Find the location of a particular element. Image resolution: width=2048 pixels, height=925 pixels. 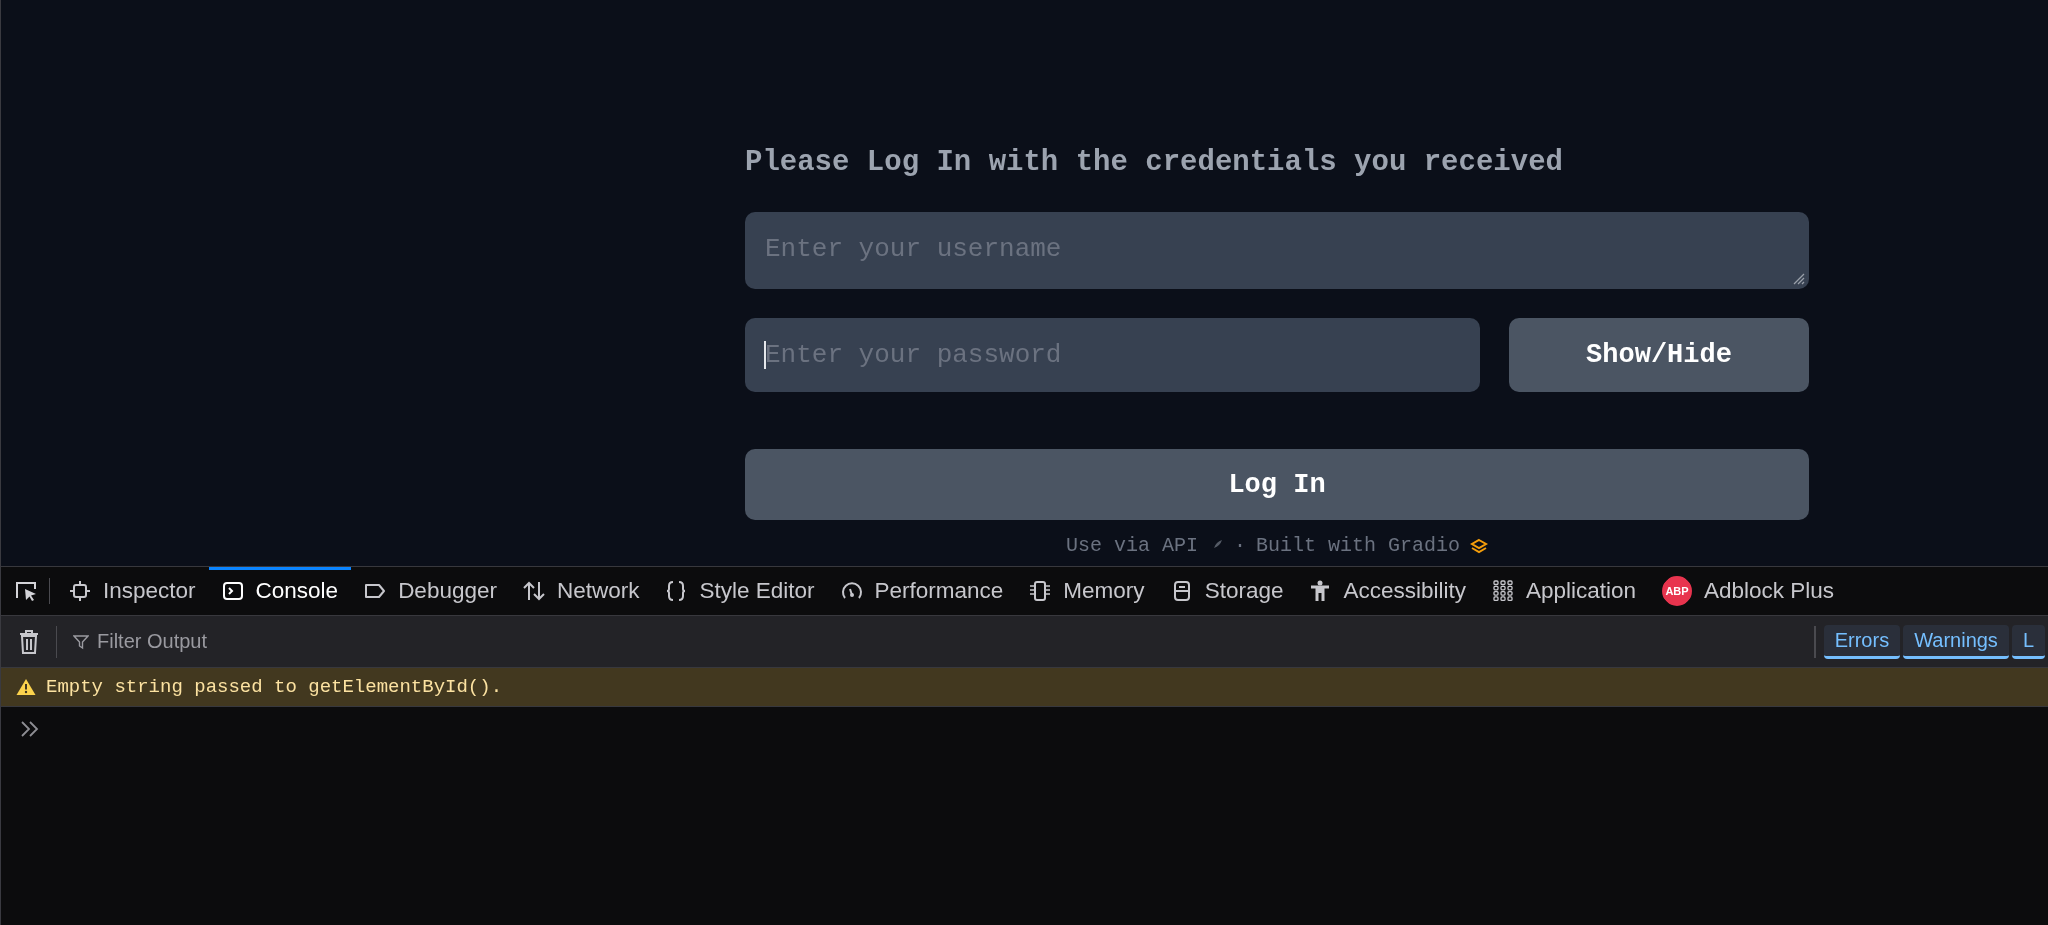

braces-icon is located at coordinates (676, 591).